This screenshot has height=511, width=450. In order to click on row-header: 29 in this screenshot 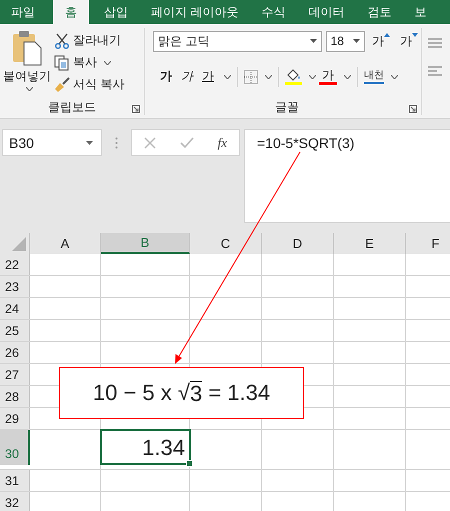, I will do `click(15, 418)`.